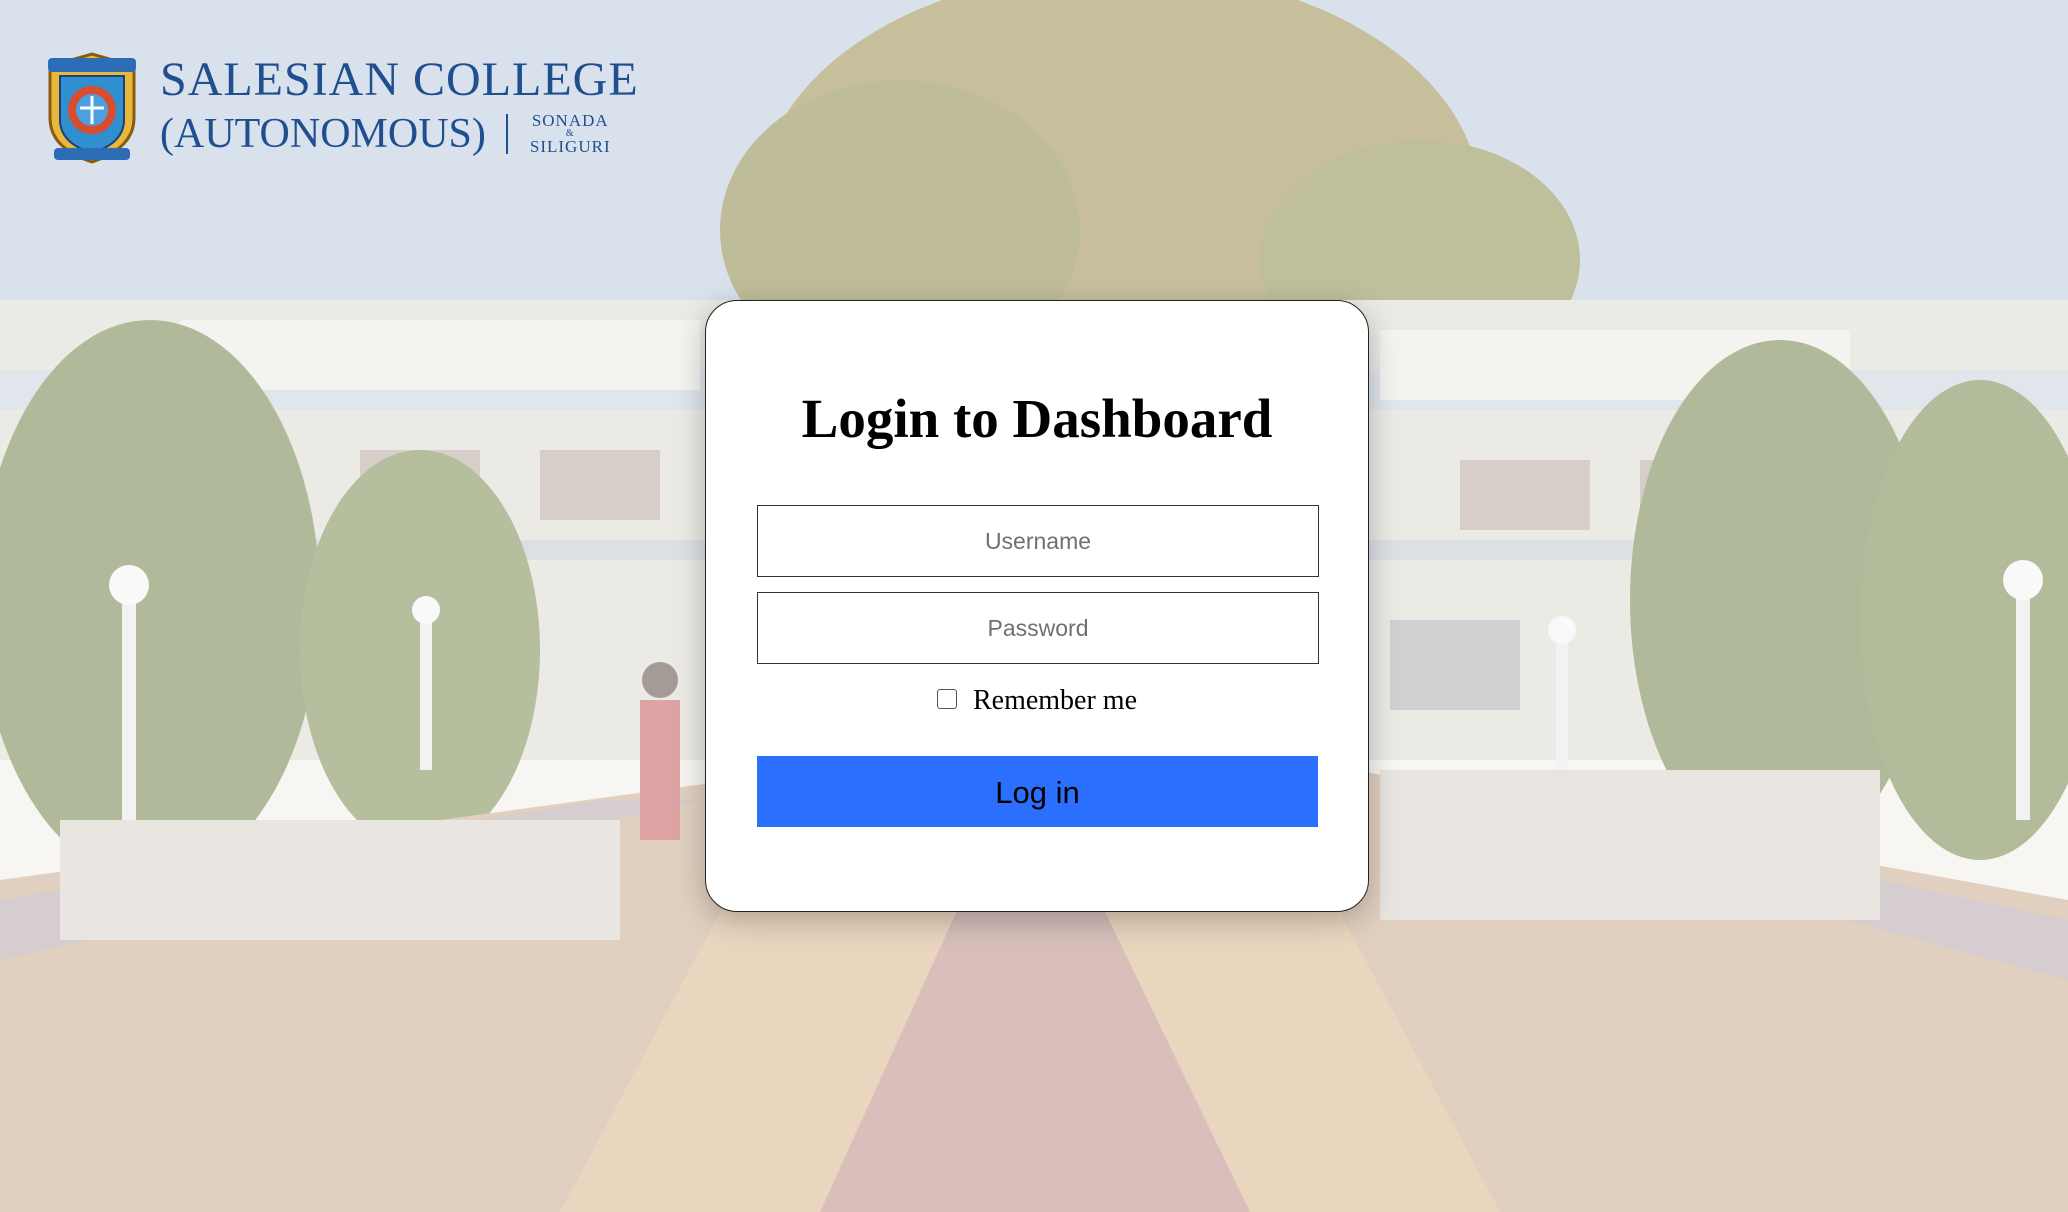  Describe the element at coordinates (1037, 791) in the screenshot. I see `login-button: Log in` at that location.